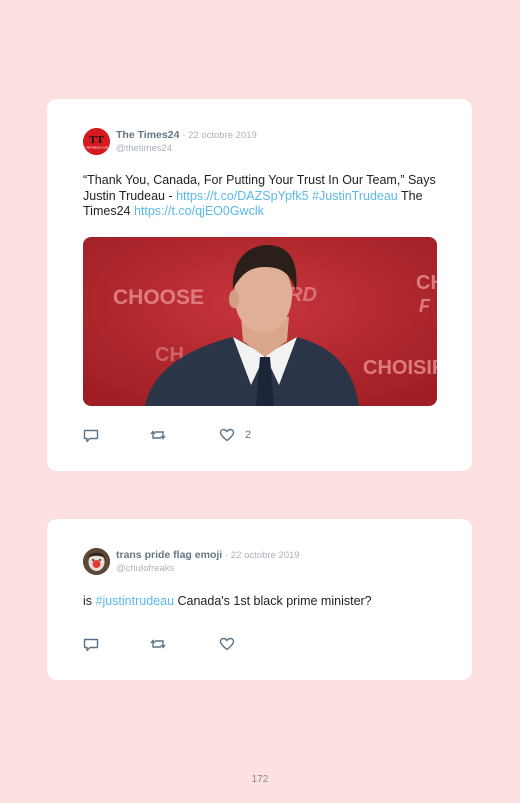  What do you see at coordinates (273, 601) in the screenshot?
I see `tweet-text-segment: Canada's 1st black prime minister?` at bounding box center [273, 601].